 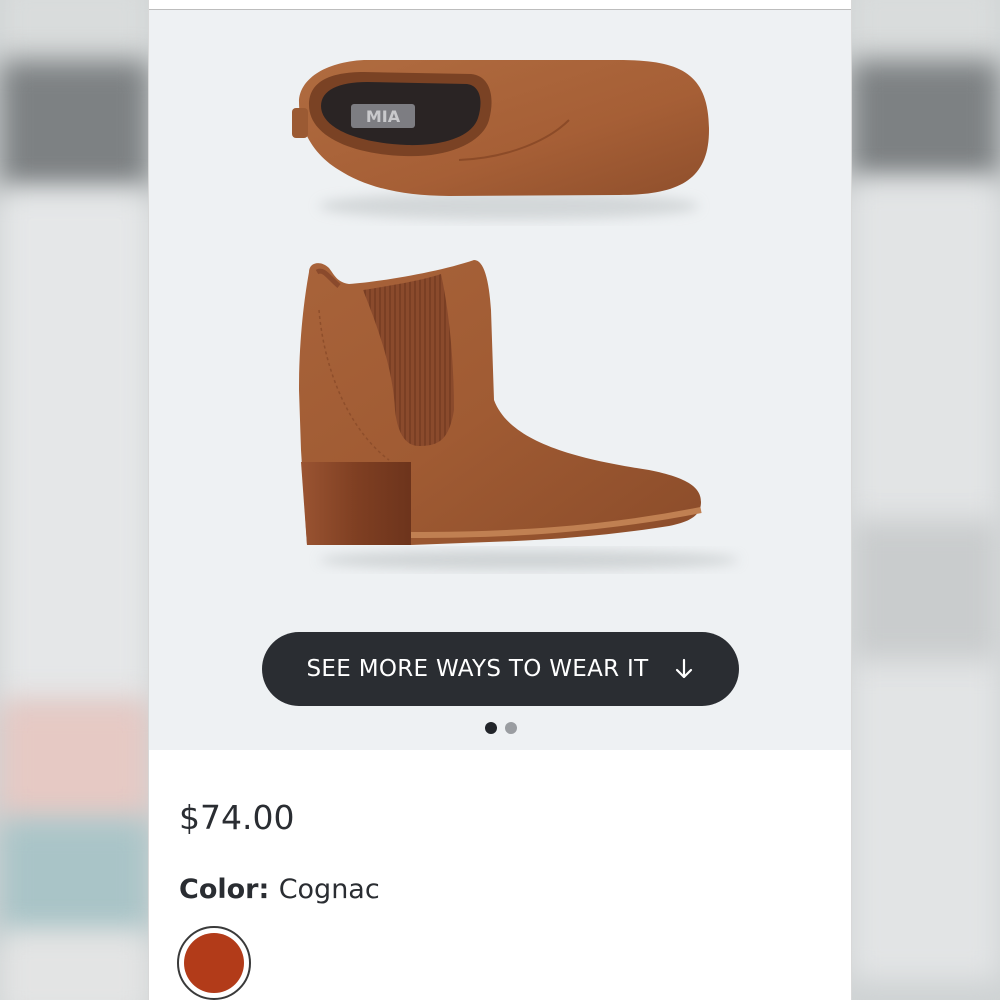 I want to click on product-price: $74.00, so click(x=237, y=817).